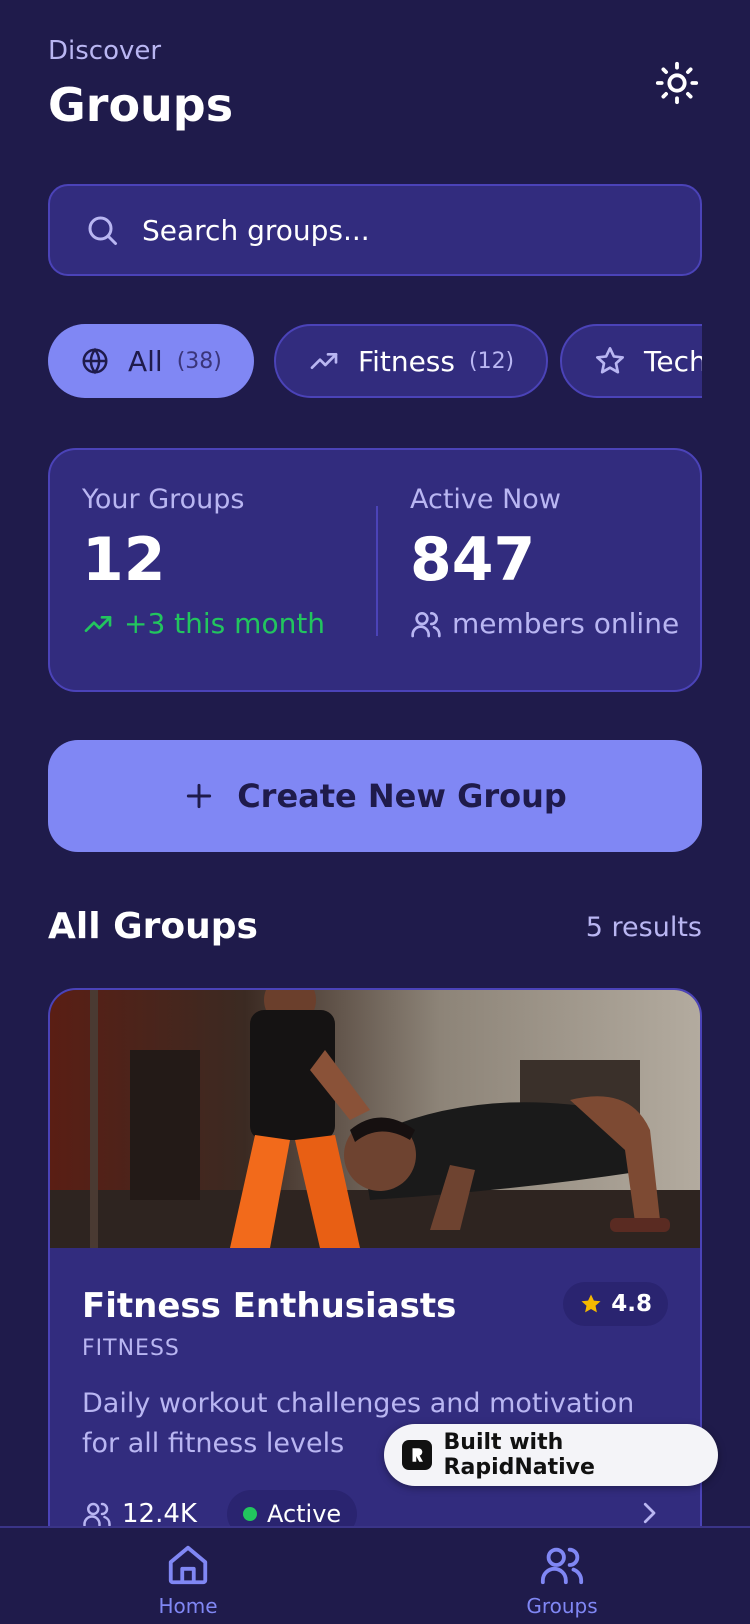 The image size is (750, 1624). I want to click on search-bar, so click(375, 230).